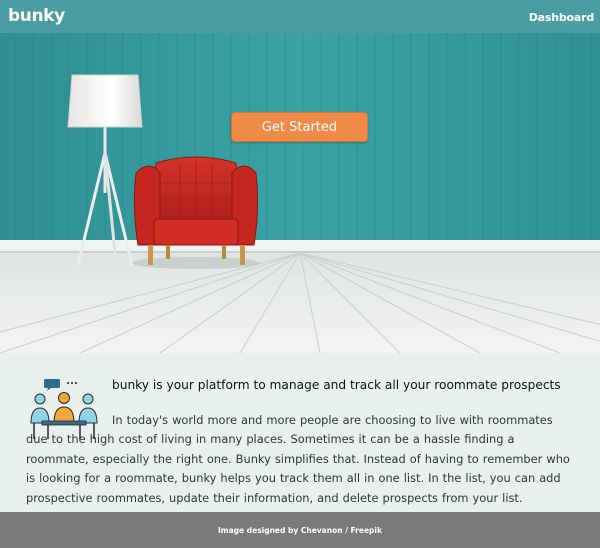  I want to click on get-started-button: Get Started, so click(299, 127).